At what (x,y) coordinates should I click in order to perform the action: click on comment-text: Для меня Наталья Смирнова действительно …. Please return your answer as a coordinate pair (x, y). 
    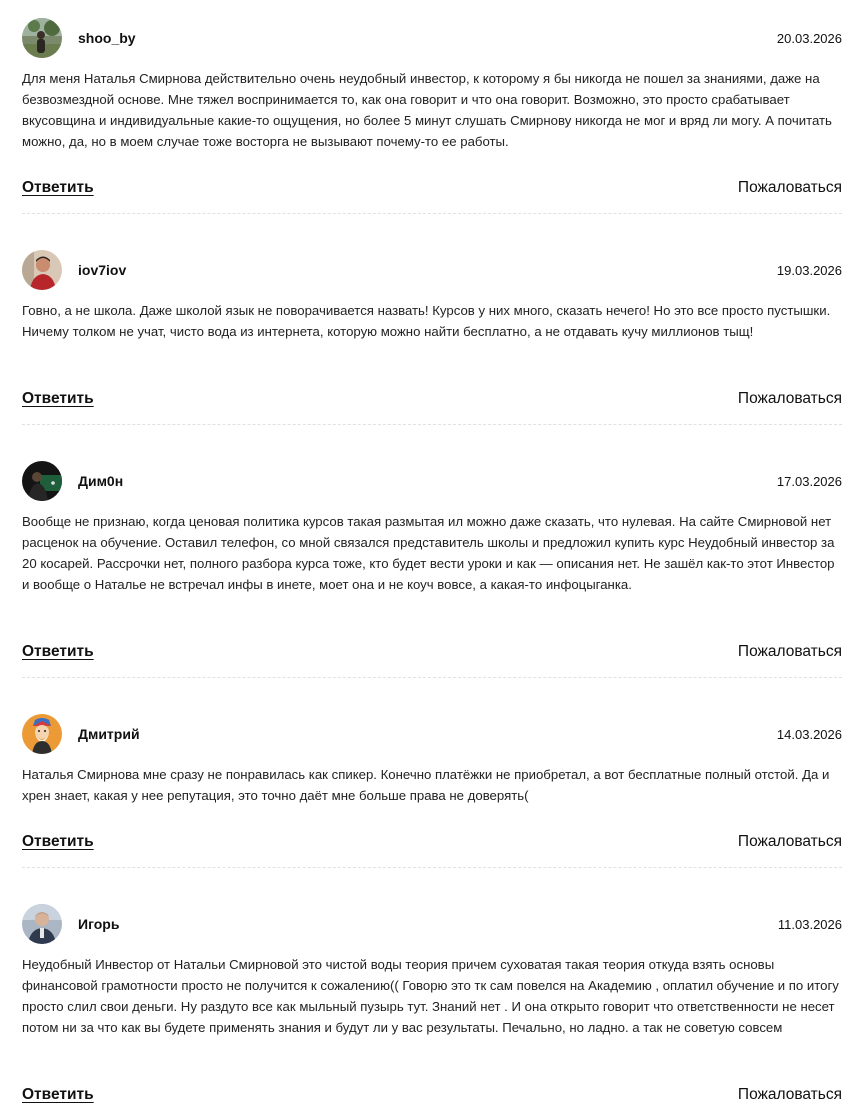
    Looking at the image, I should click on (427, 110).